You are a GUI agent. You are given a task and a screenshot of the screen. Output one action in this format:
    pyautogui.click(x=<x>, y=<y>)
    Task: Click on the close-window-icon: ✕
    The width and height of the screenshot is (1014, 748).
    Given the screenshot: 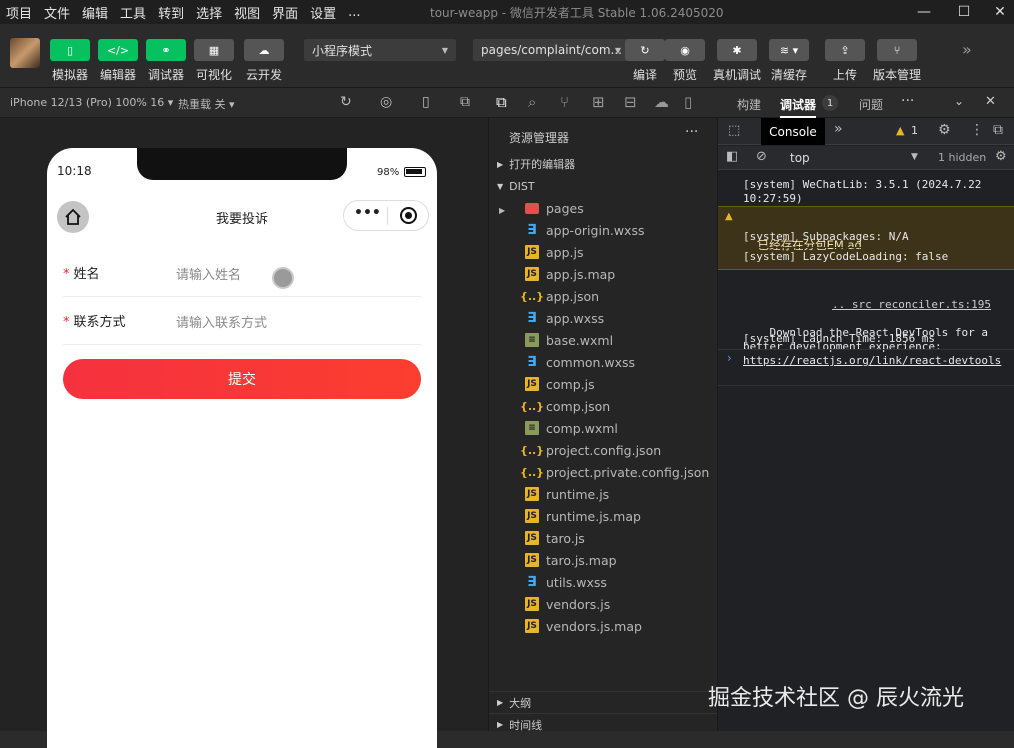 What is the action you would take?
    pyautogui.click(x=998, y=12)
    